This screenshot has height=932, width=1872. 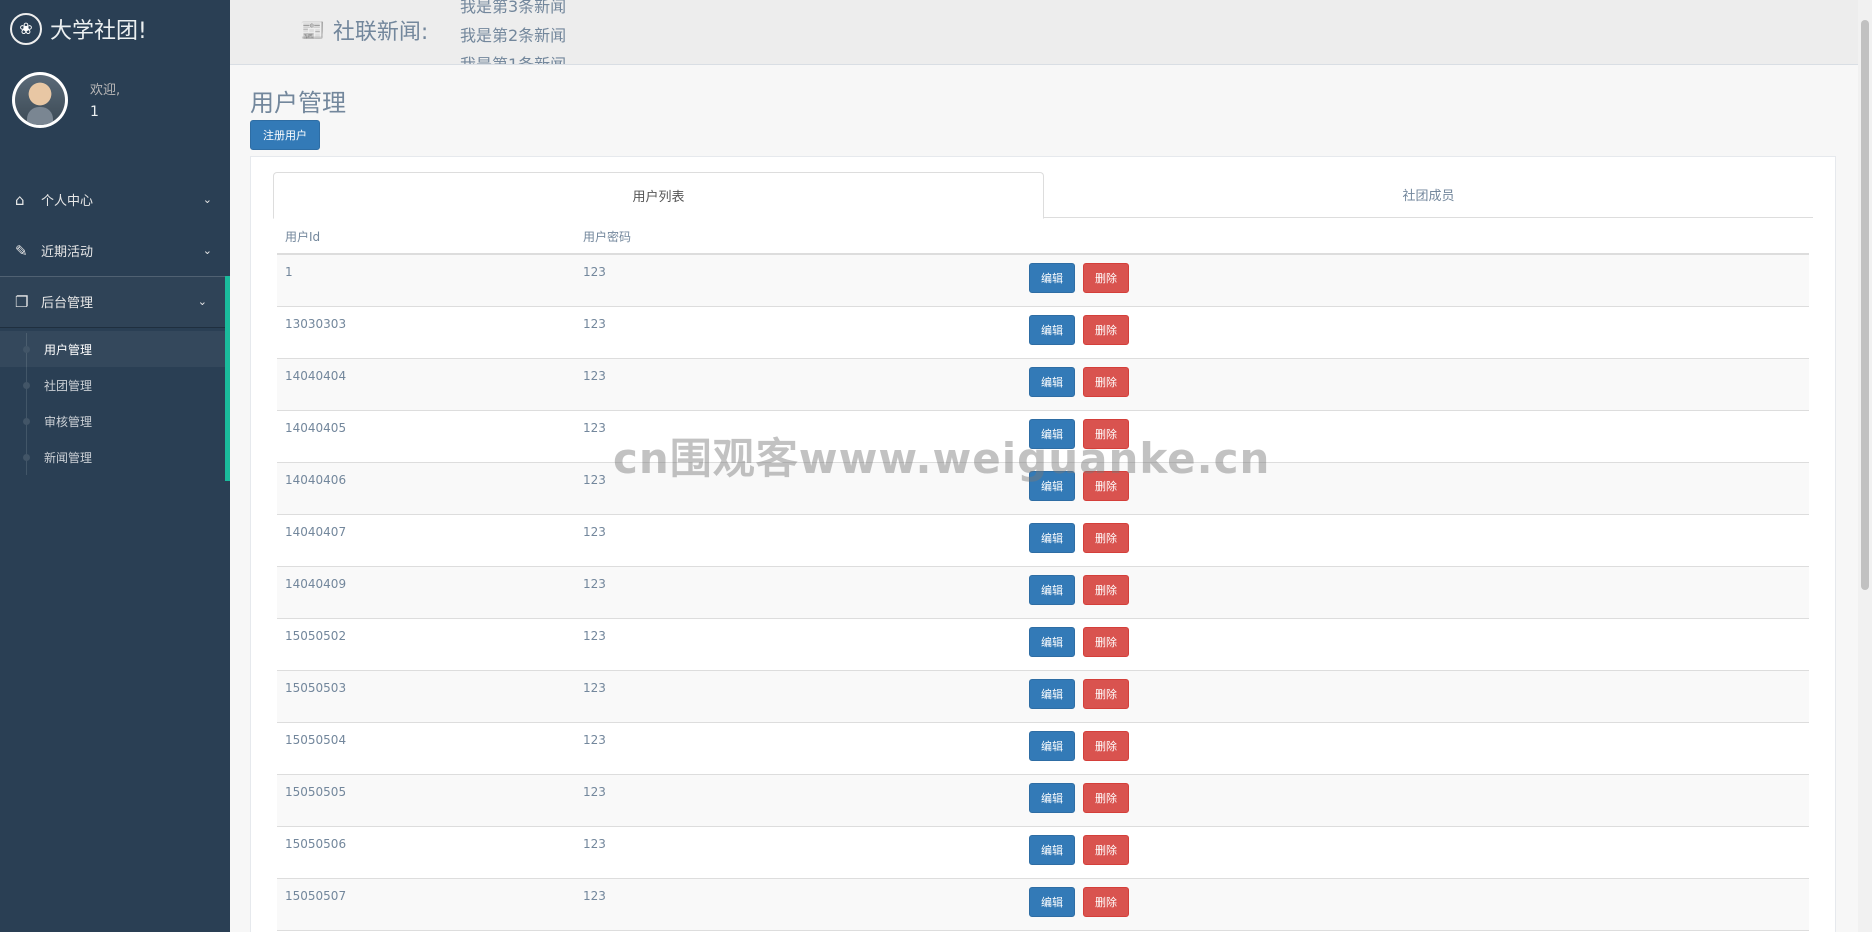 I want to click on news-item: 我是第2条新闻, so click(x=513, y=35).